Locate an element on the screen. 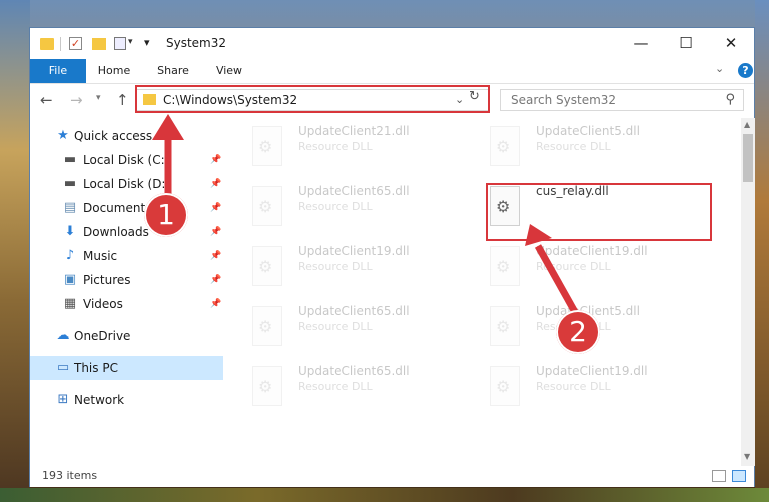 The height and width of the screenshot is (502, 769). up-arrow-icon: ↑ is located at coordinates (122, 100).